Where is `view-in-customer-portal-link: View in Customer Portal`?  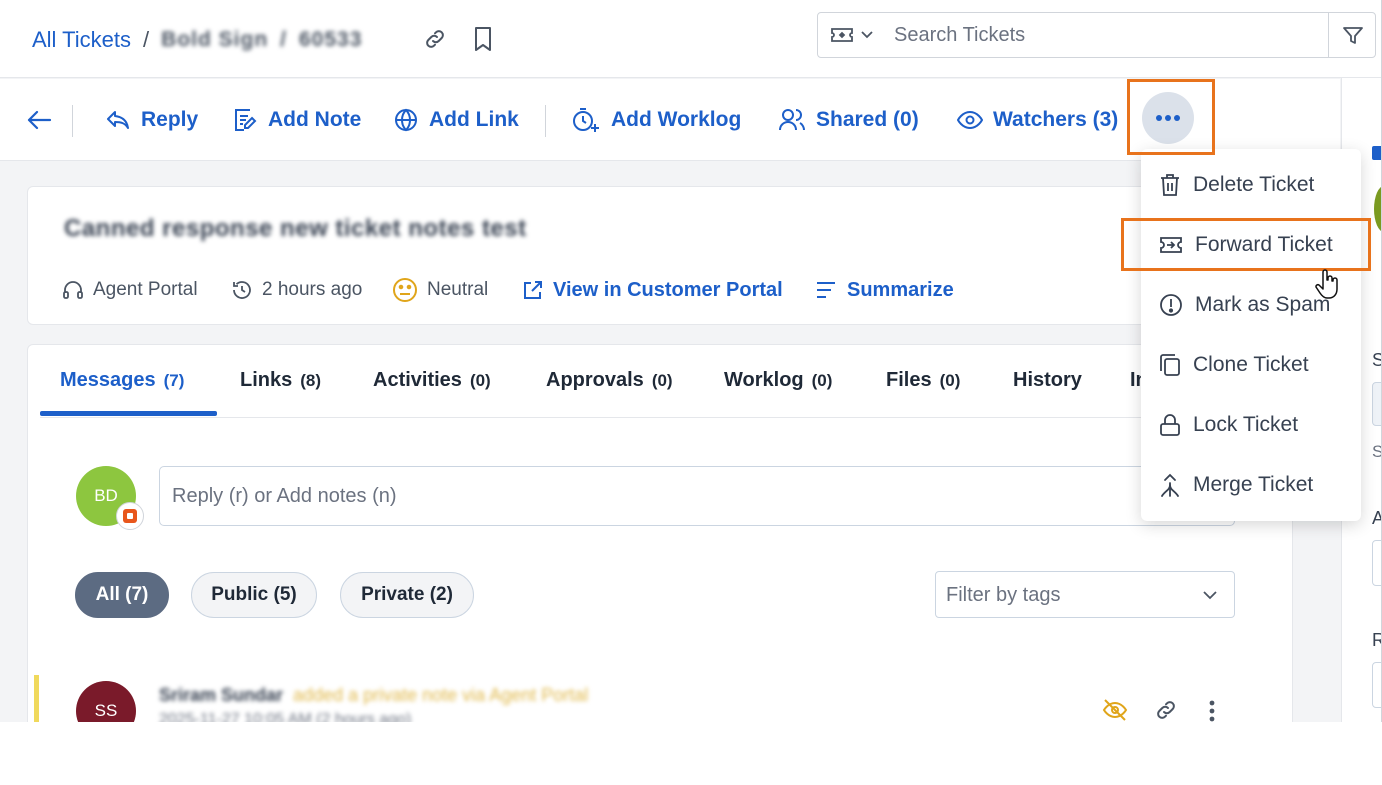 view-in-customer-portal-link: View in Customer Portal is located at coordinates (652, 290).